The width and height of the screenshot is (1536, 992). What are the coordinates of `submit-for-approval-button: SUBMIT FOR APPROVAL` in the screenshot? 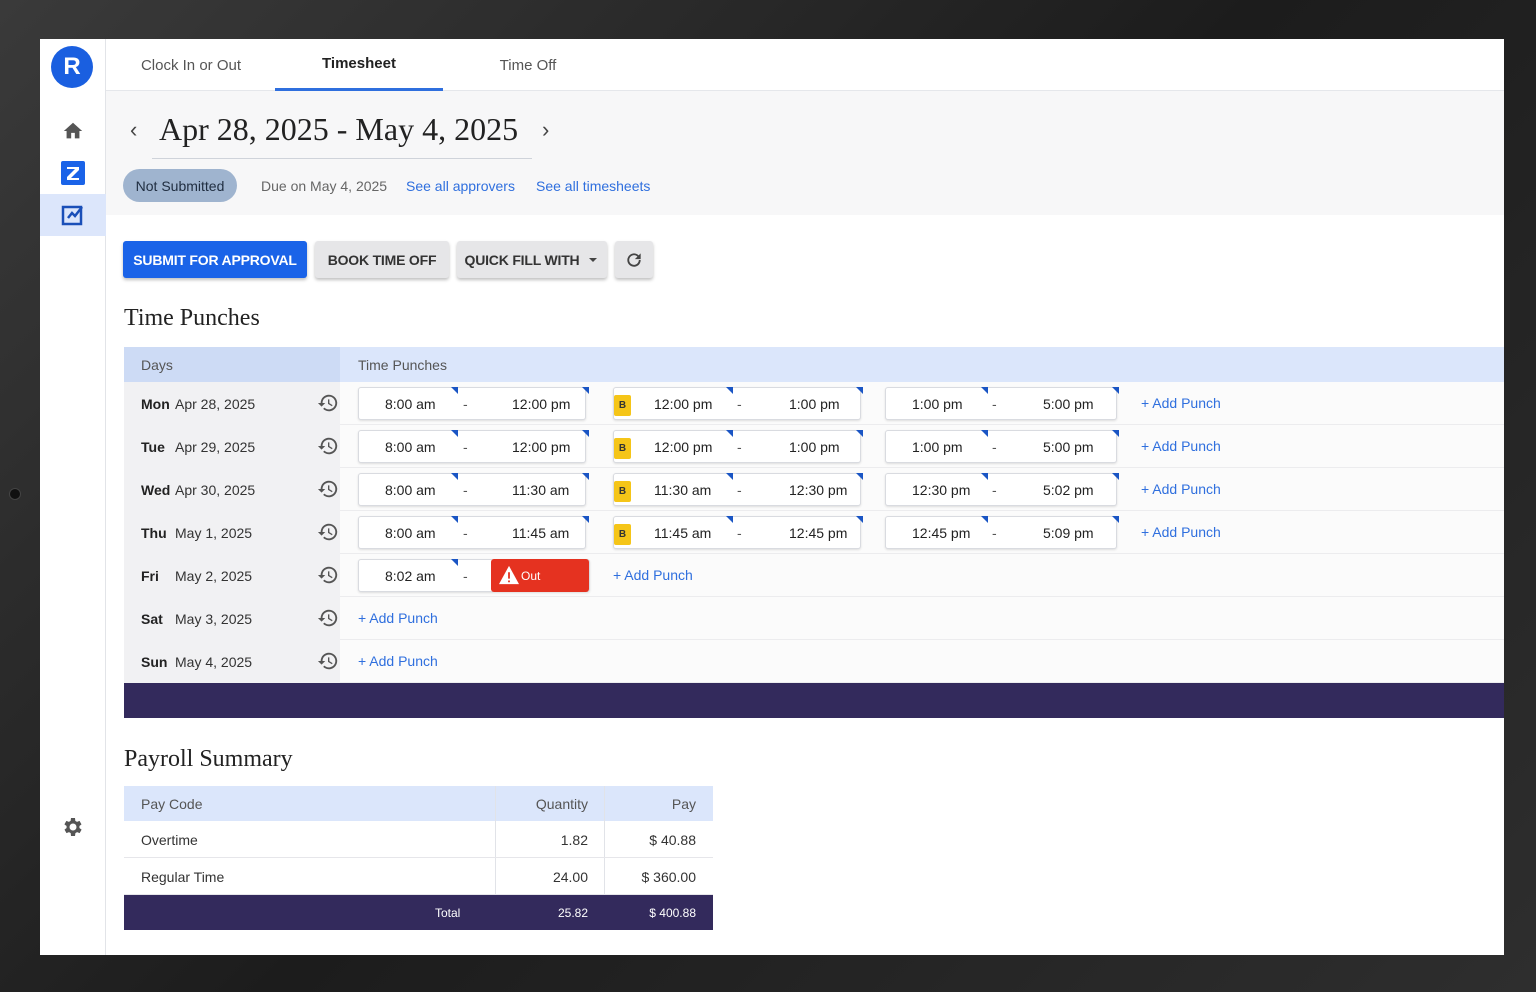 It's located at (215, 259).